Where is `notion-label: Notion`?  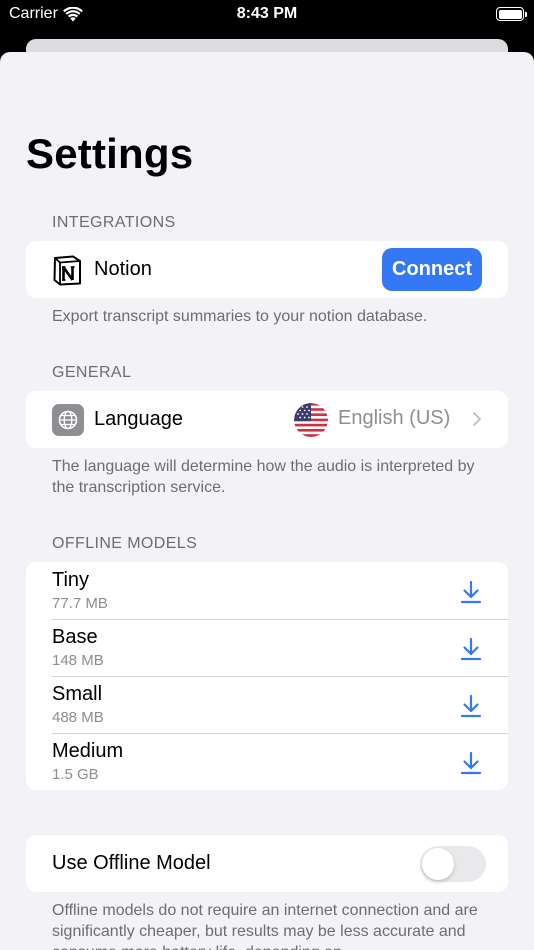 notion-label: Notion is located at coordinates (123, 269).